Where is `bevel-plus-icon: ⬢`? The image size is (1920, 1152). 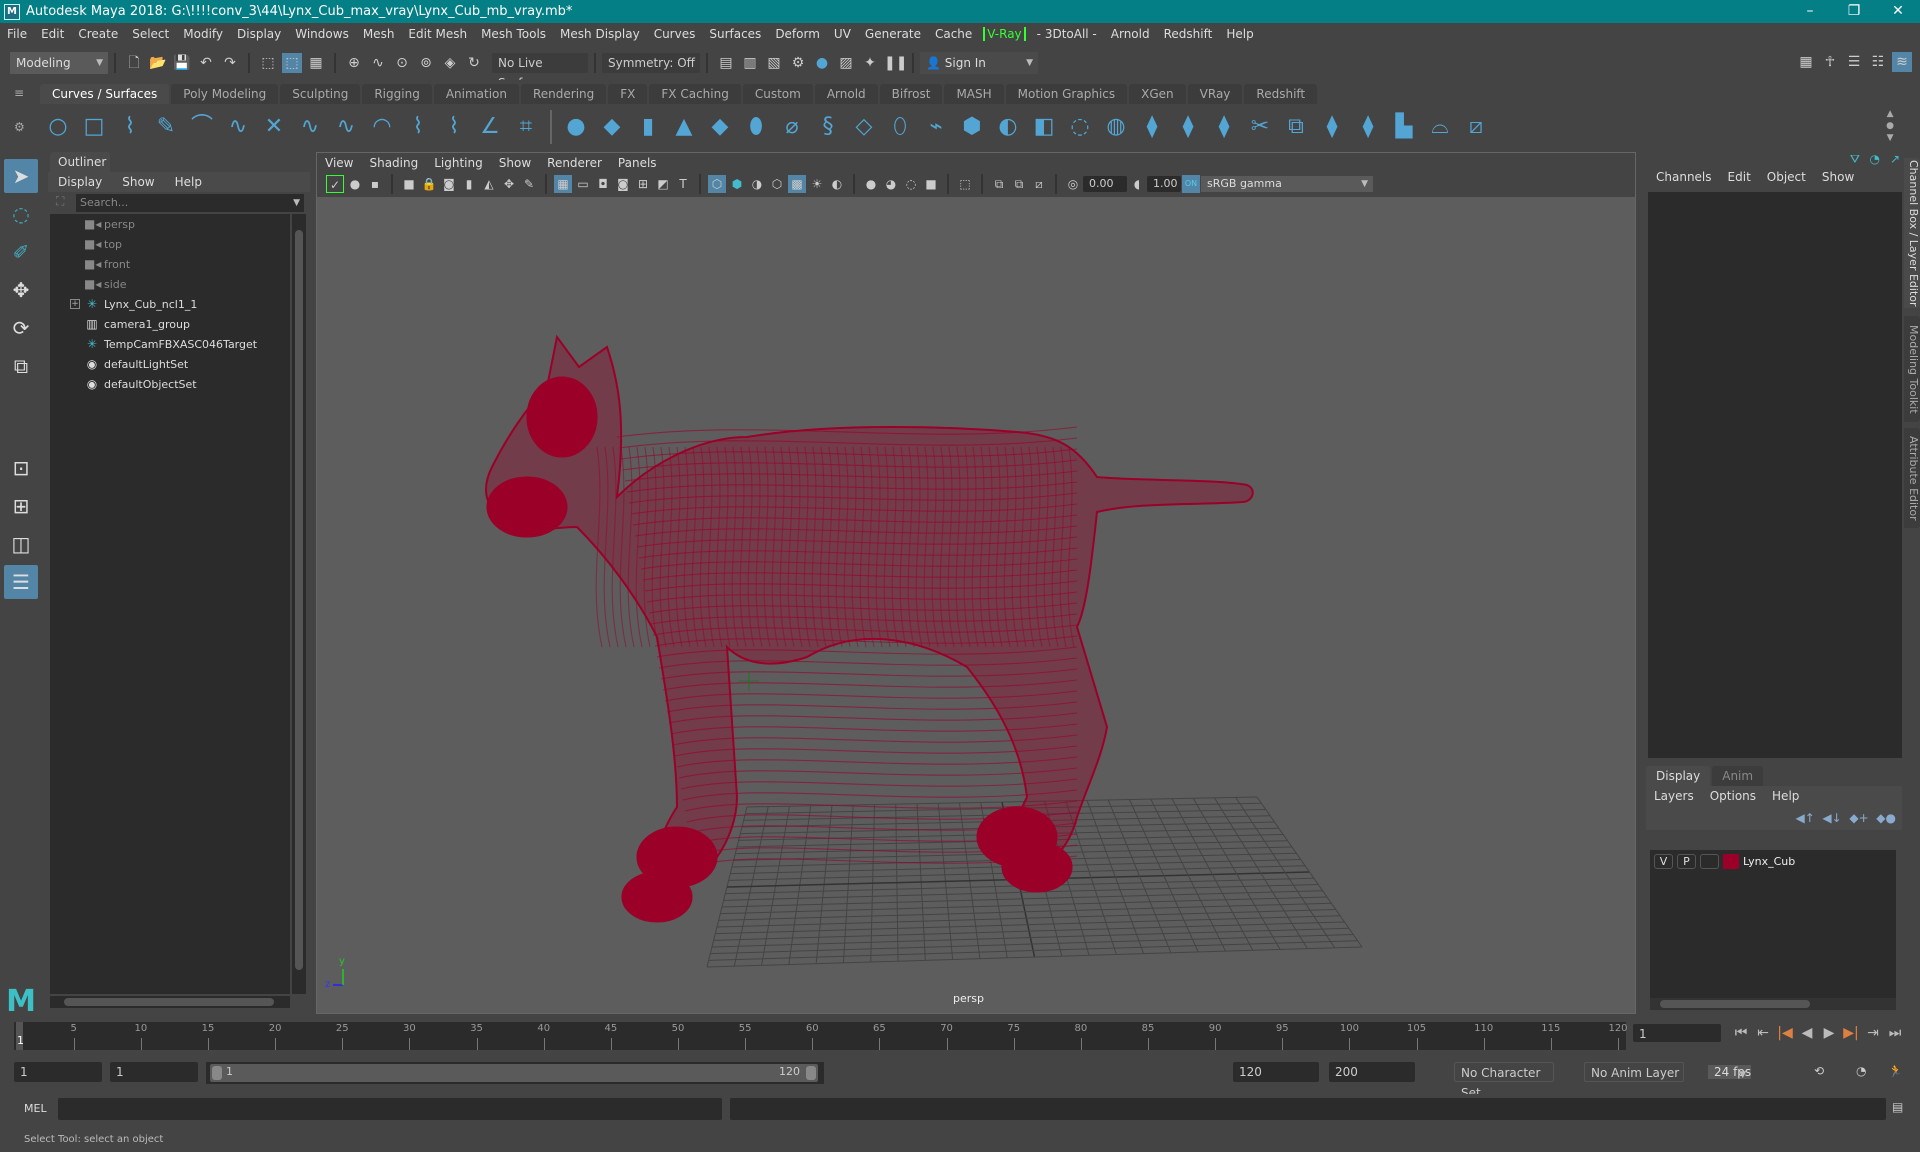 bevel-plus-icon: ⬢ is located at coordinates (972, 127).